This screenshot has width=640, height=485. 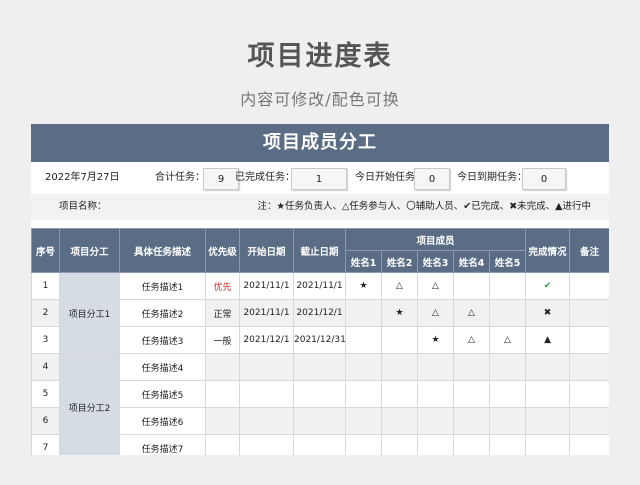 What do you see at coordinates (222, 313) in the screenshot?
I see `cell-priority: 正常` at bounding box center [222, 313].